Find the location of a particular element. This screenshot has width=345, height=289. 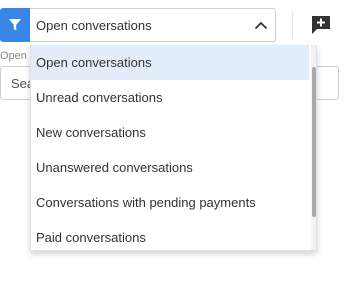

dropdown-option-unread: Unread conversations is located at coordinates (170, 97).